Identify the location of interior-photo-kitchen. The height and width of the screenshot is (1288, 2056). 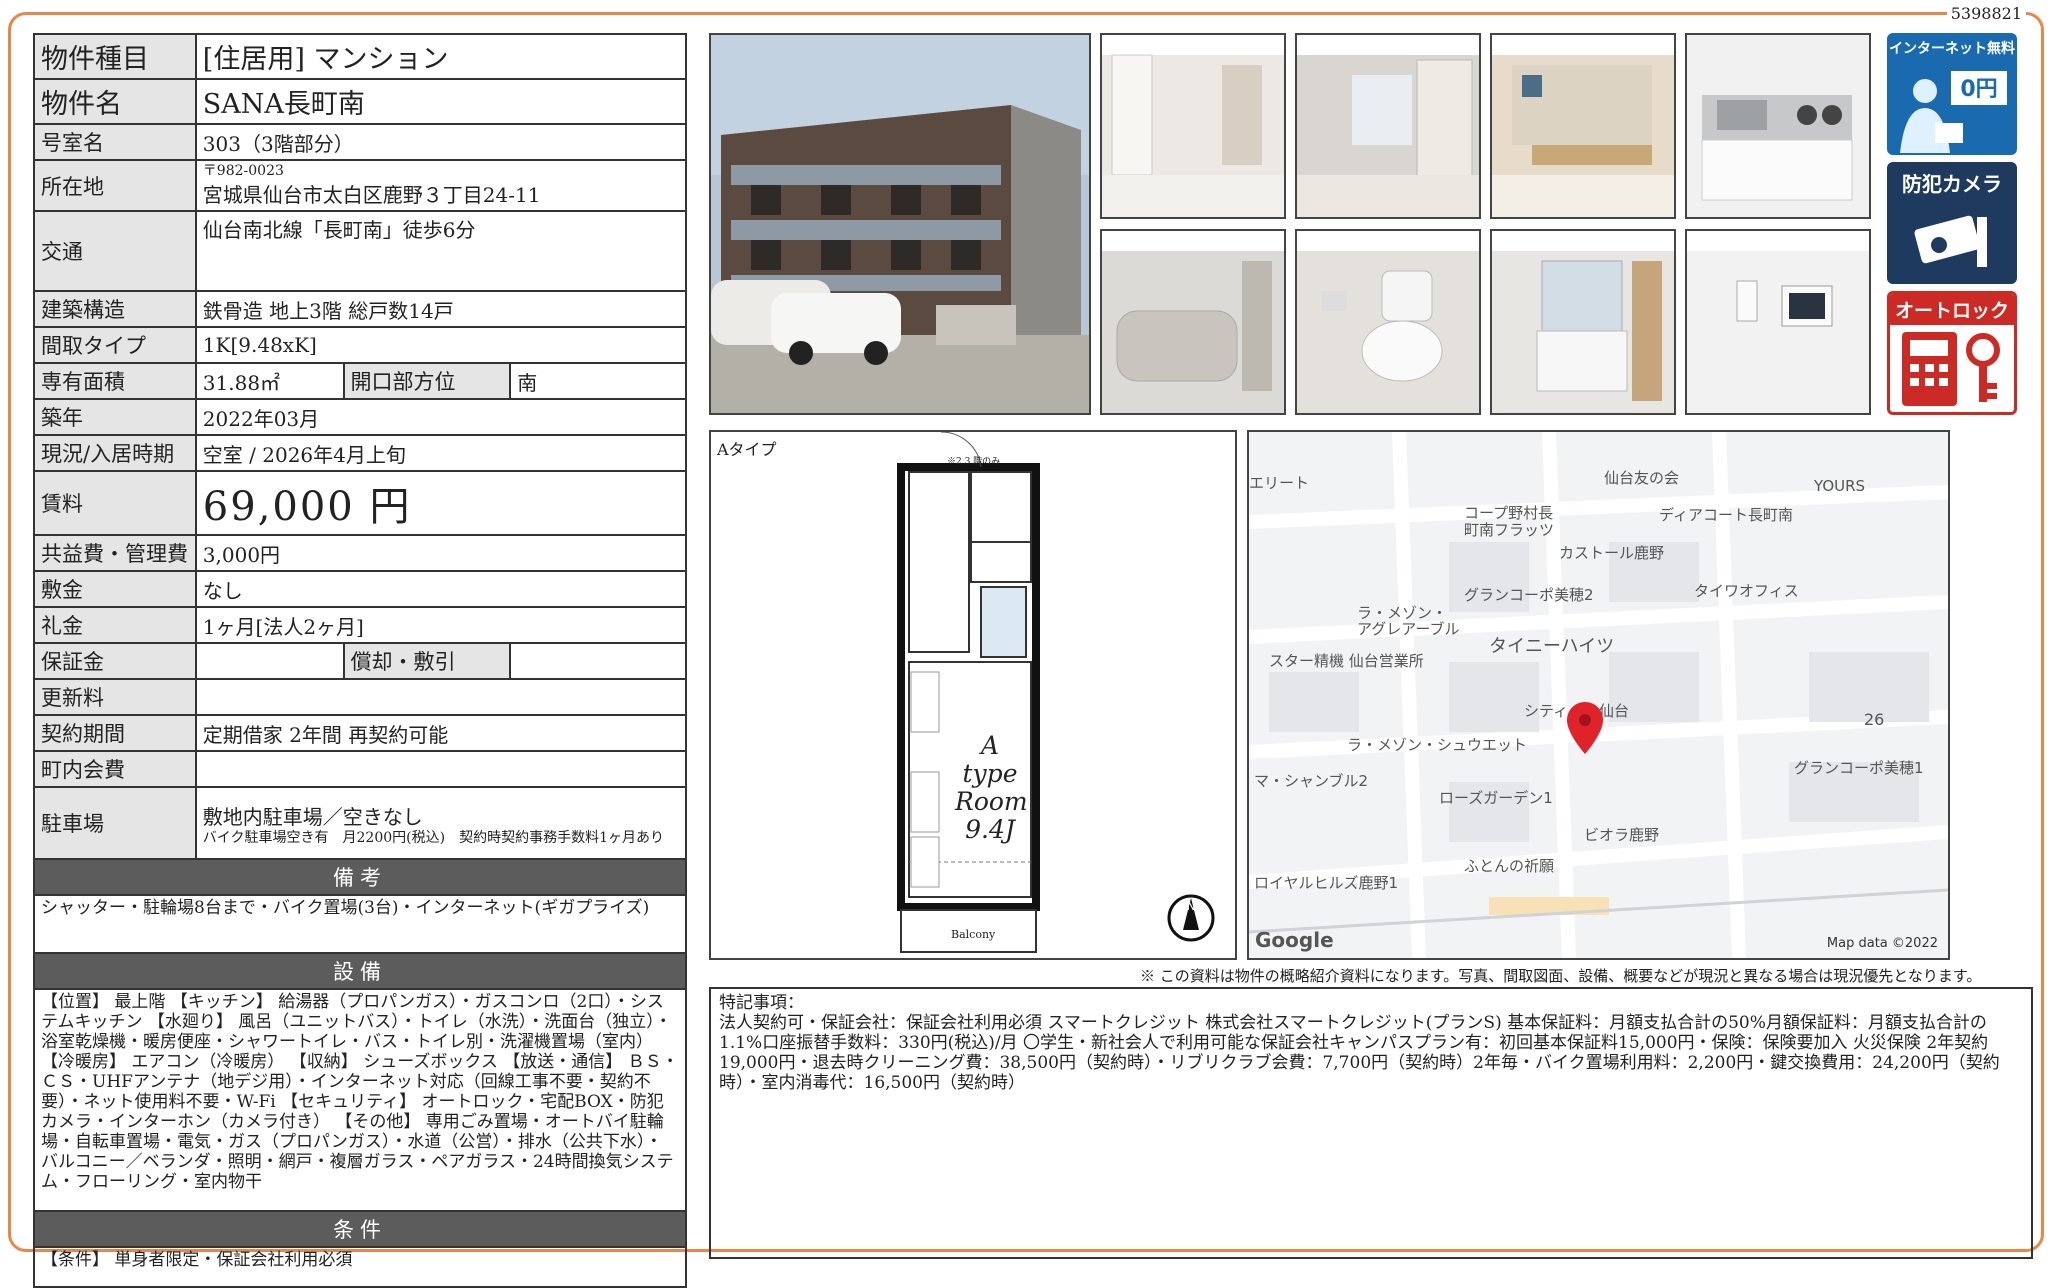
(1778, 126).